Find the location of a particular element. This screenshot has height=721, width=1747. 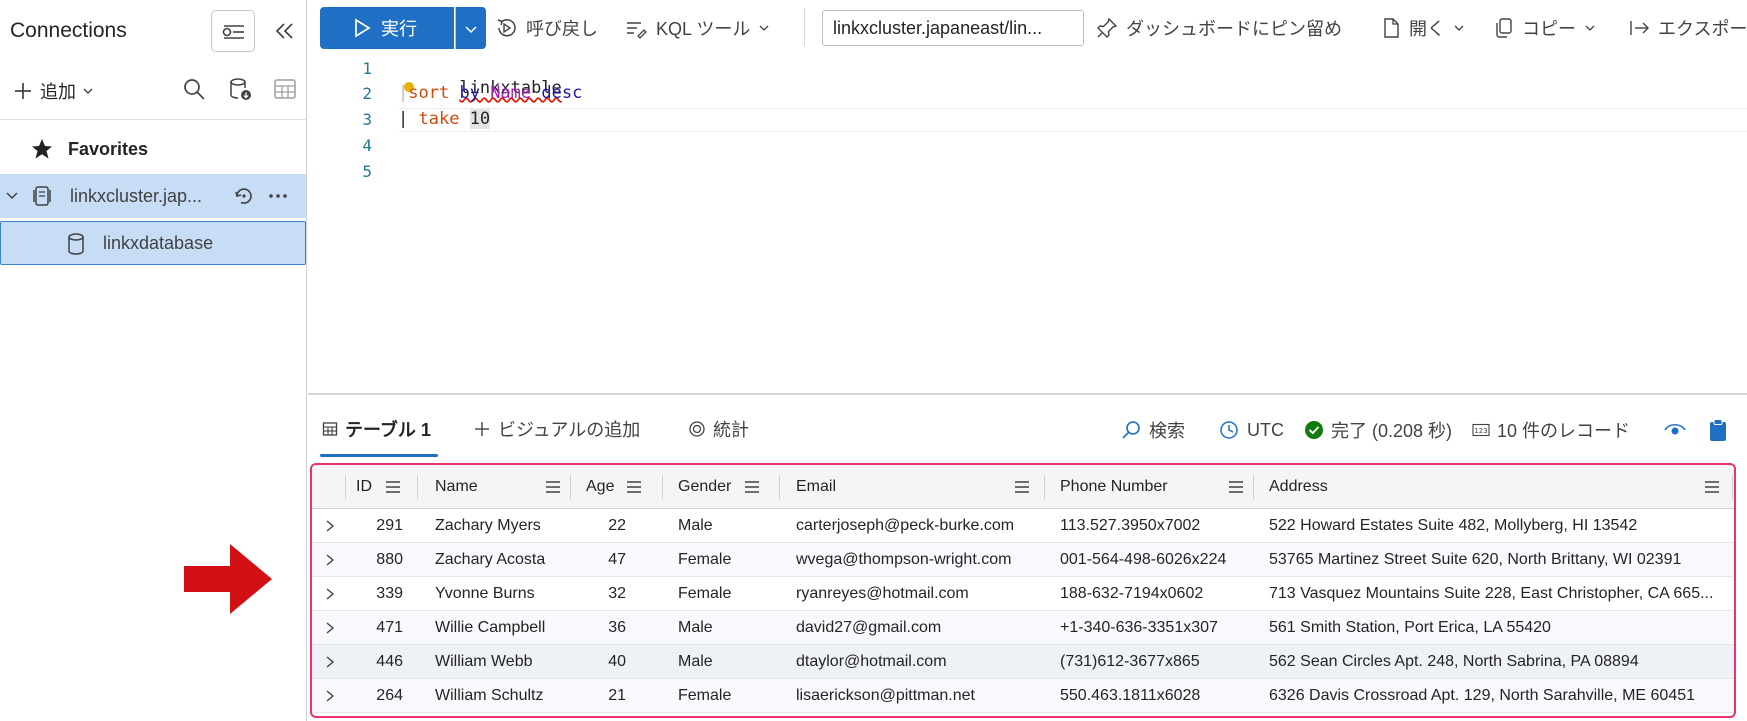

search-icon is located at coordinates (194, 89).